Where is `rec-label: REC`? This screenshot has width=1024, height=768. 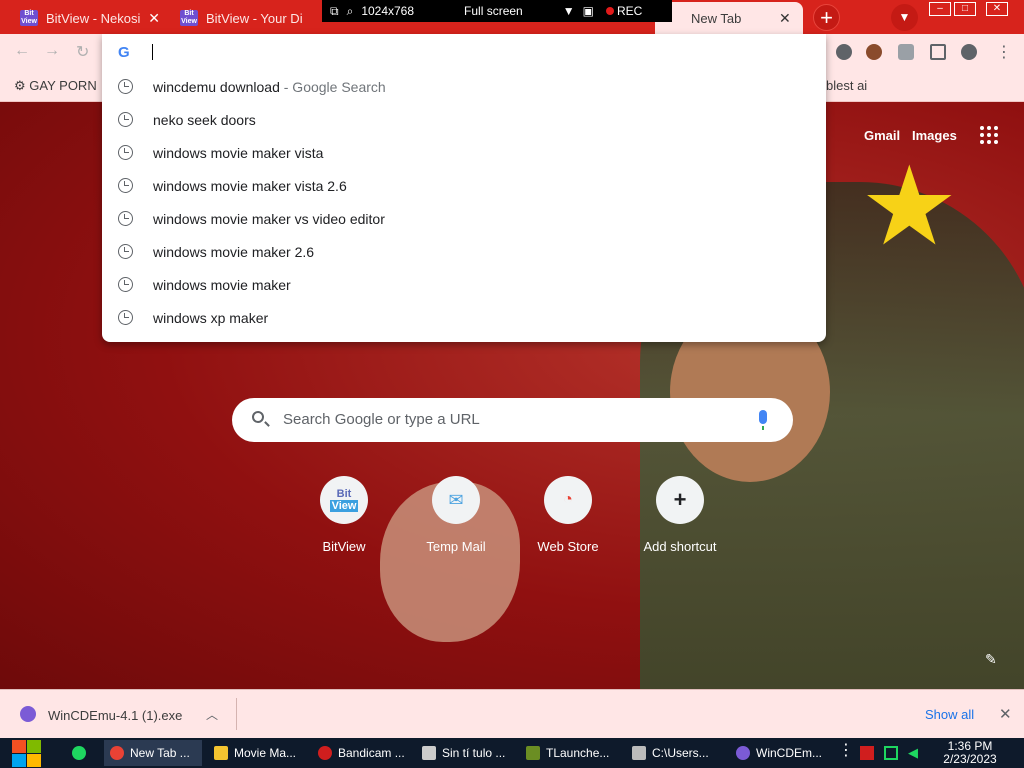
rec-label: REC is located at coordinates (629, 11).